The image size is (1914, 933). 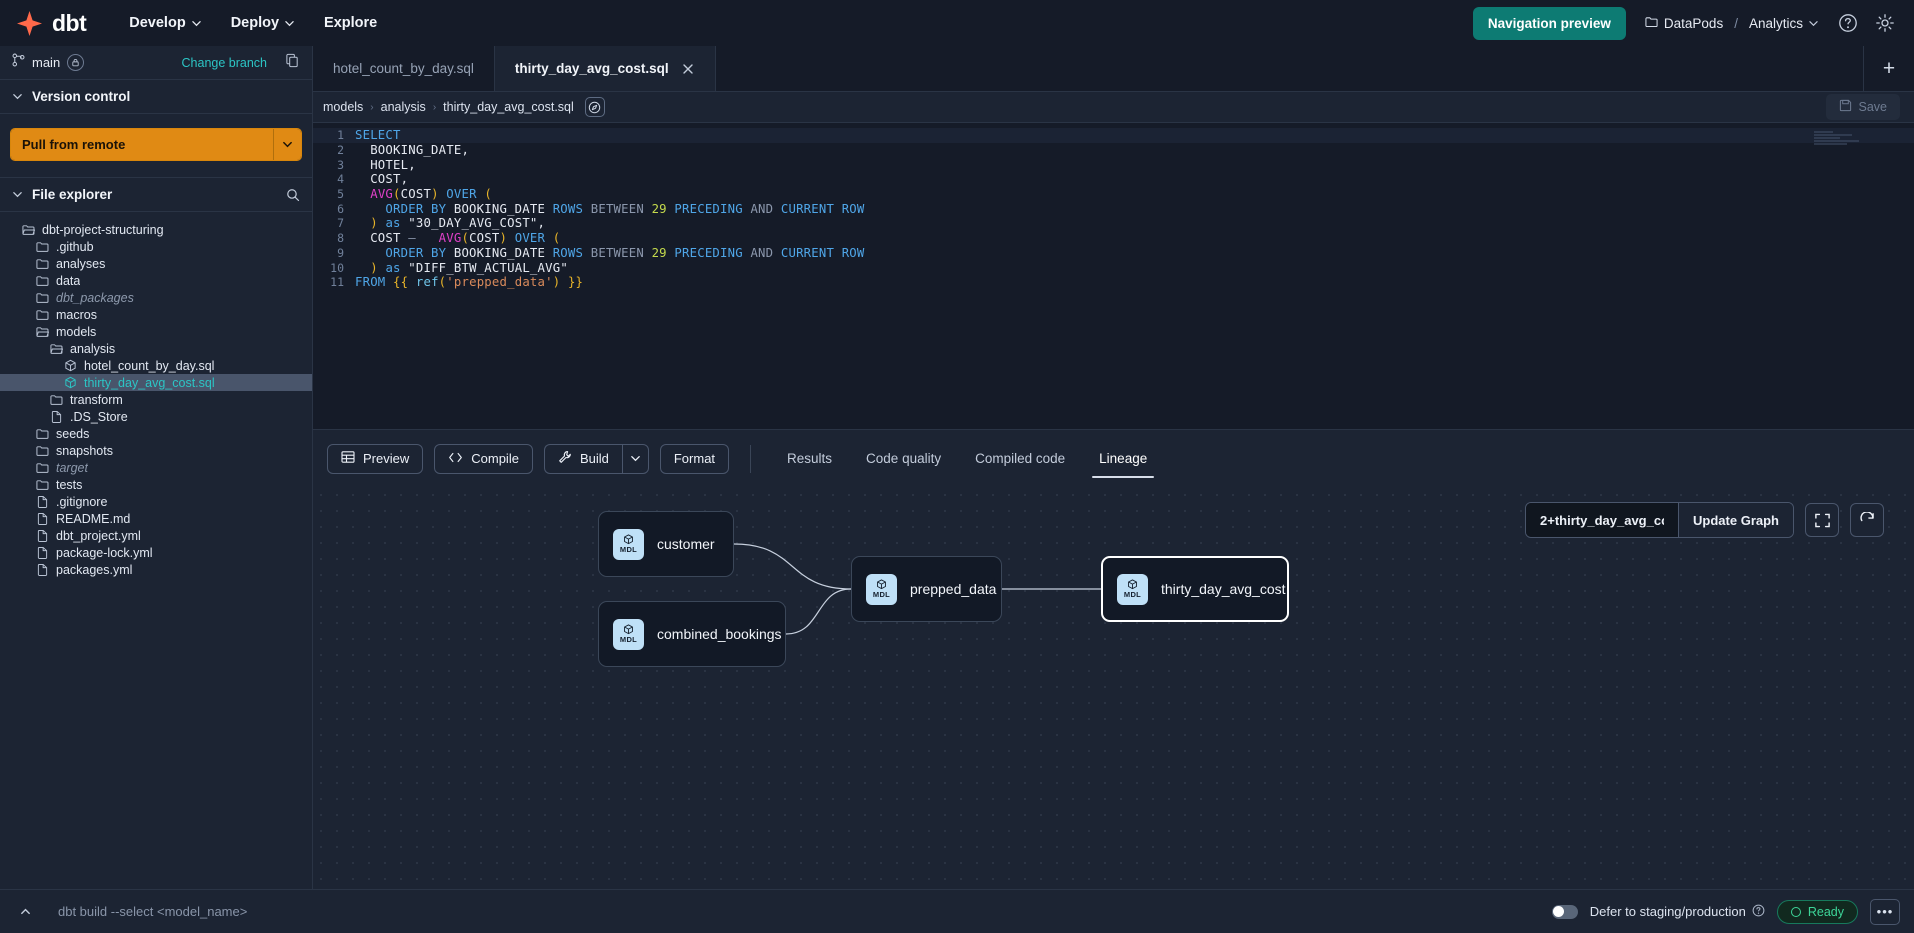 What do you see at coordinates (1113, 238) in the screenshot?
I see `code-line: 8 COST – AVG(COST) OVER (` at bounding box center [1113, 238].